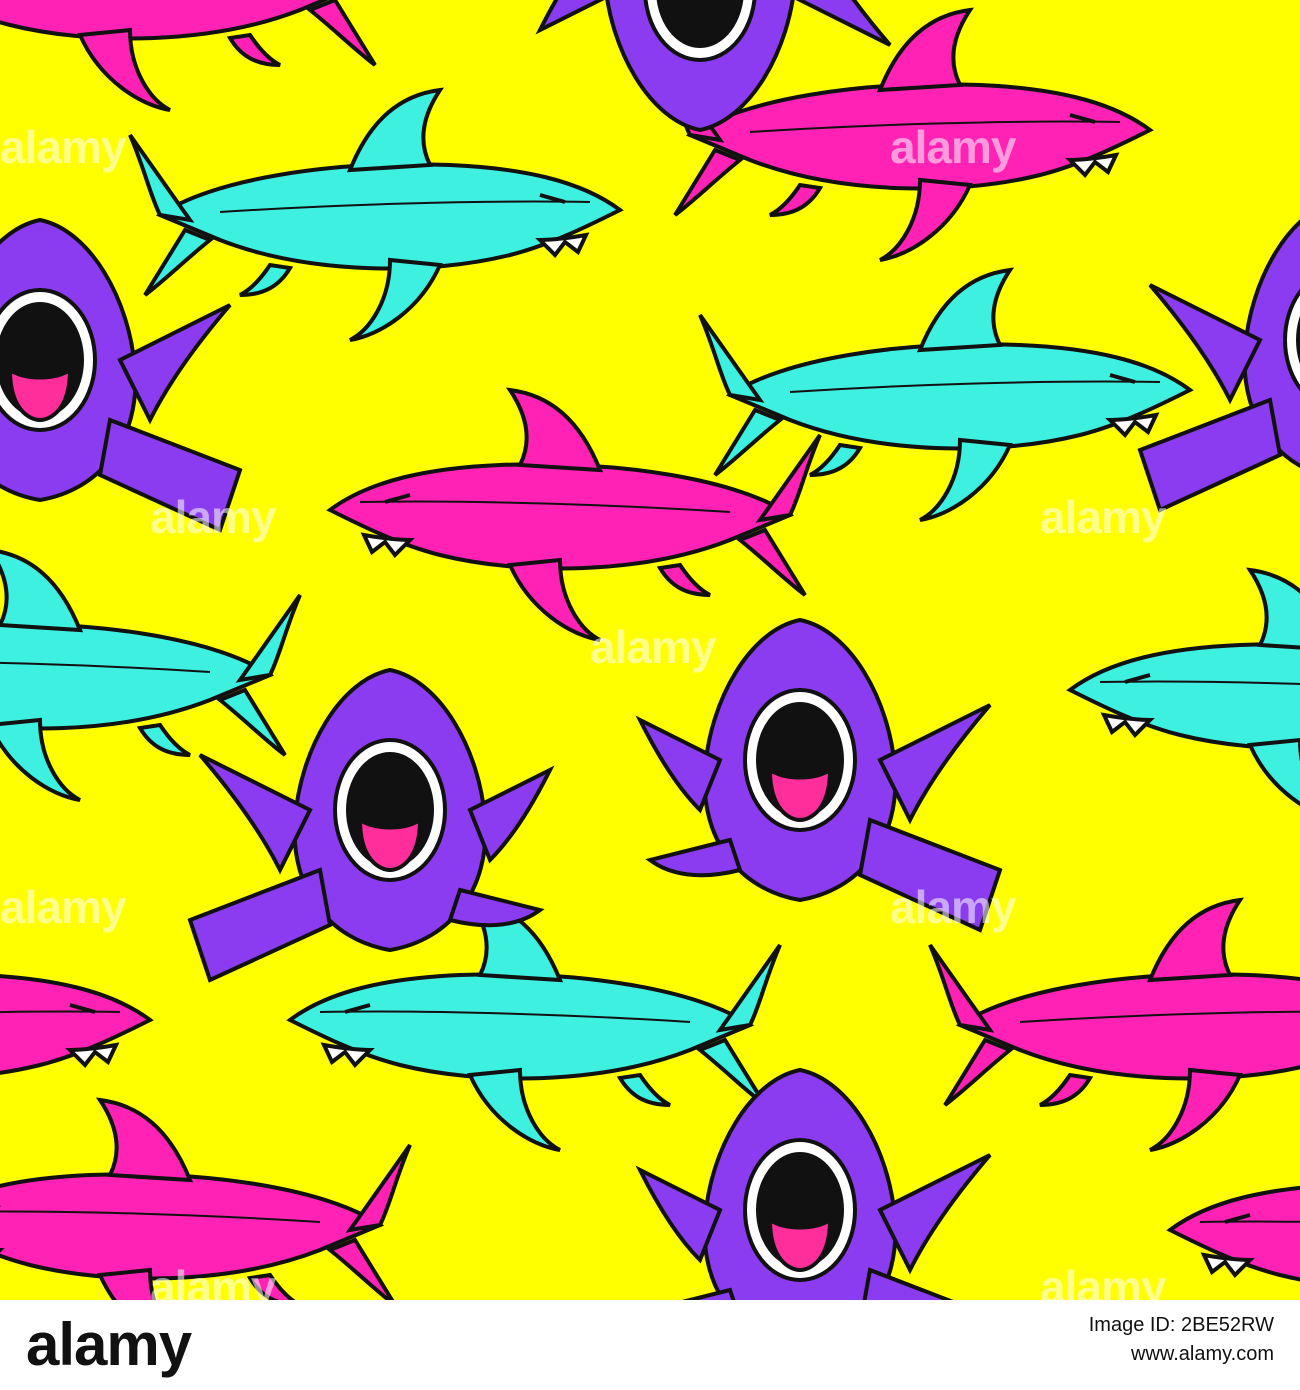 The image size is (1300, 1390). What do you see at coordinates (1181, 1325) in the screenshot?
I see `image-id-label: Image ID: 2BE52RW` at bounding box center [1181, 1325].